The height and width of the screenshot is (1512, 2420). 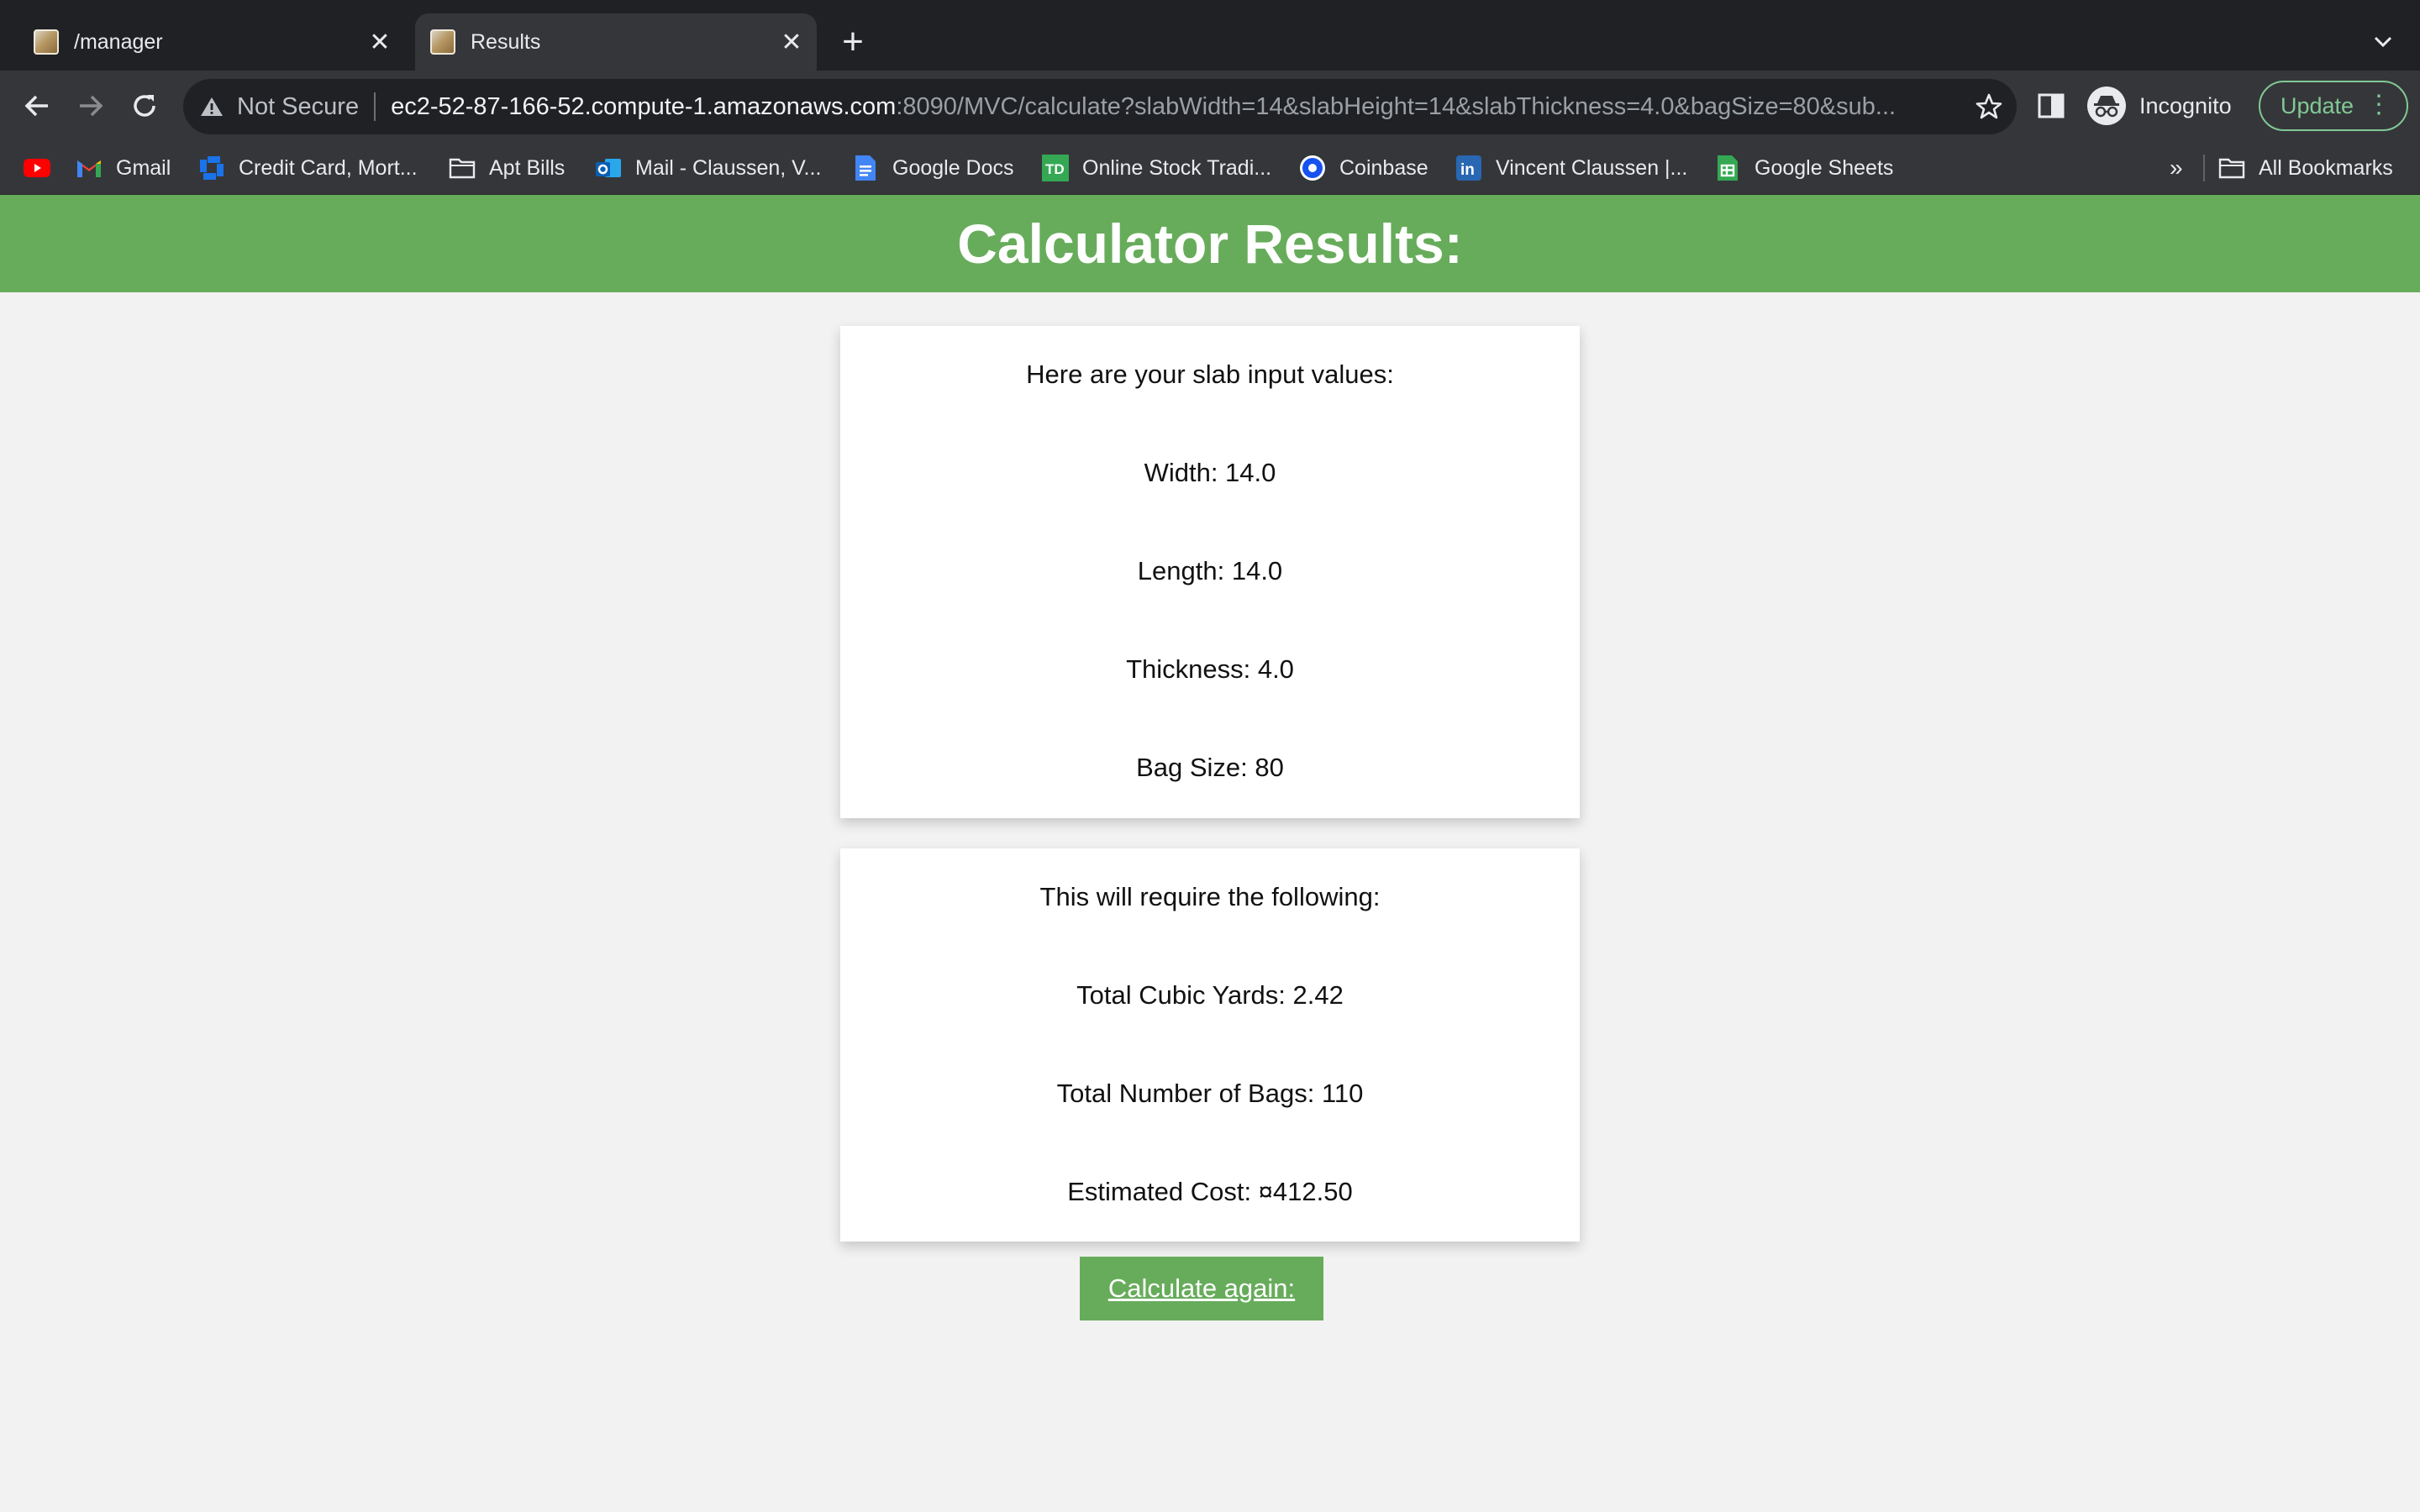 What do you see at coordinates (2378, 105) in the screenshot?
I see `more-vertical-icon: ⋮` at bounding box center [2378, 105].